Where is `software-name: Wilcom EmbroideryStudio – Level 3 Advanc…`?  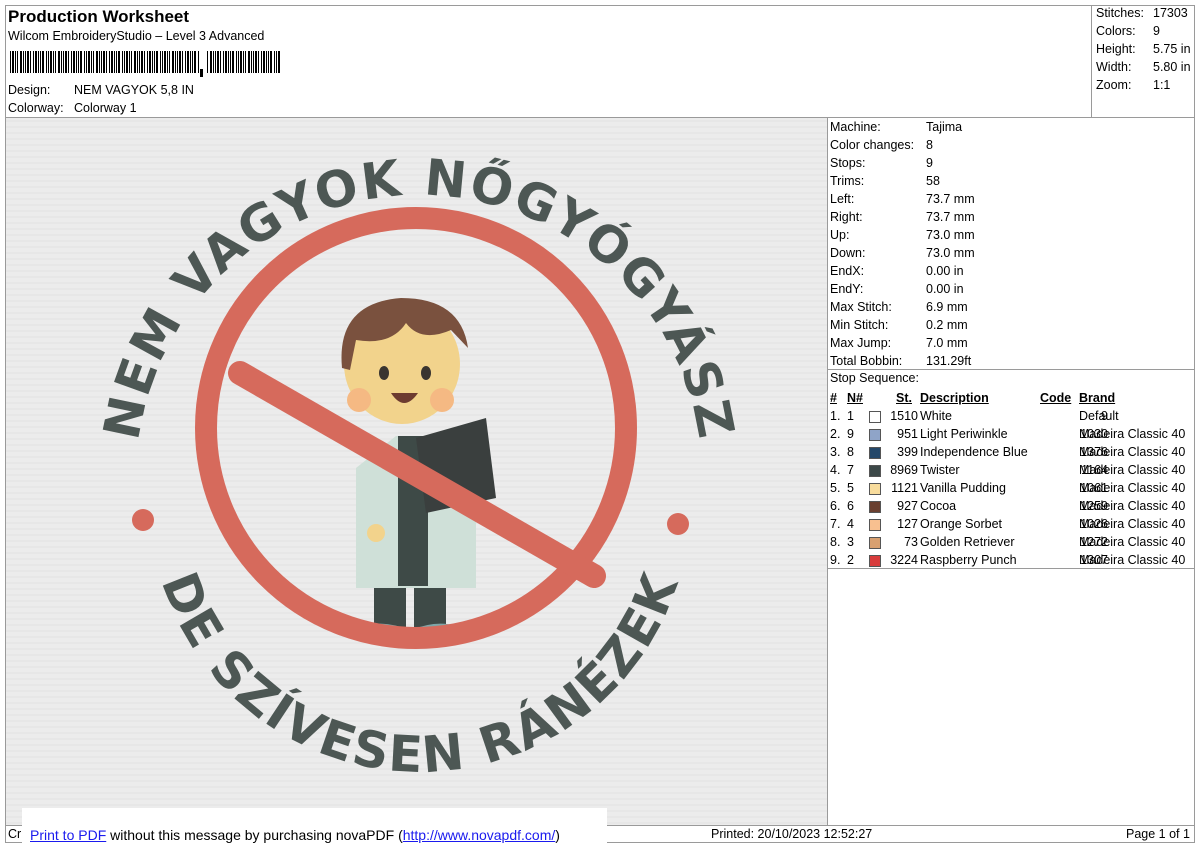 software-name: Wilcom EmbroideryStudio – Level 3 Advanc… is located at coordinates (136, 36).